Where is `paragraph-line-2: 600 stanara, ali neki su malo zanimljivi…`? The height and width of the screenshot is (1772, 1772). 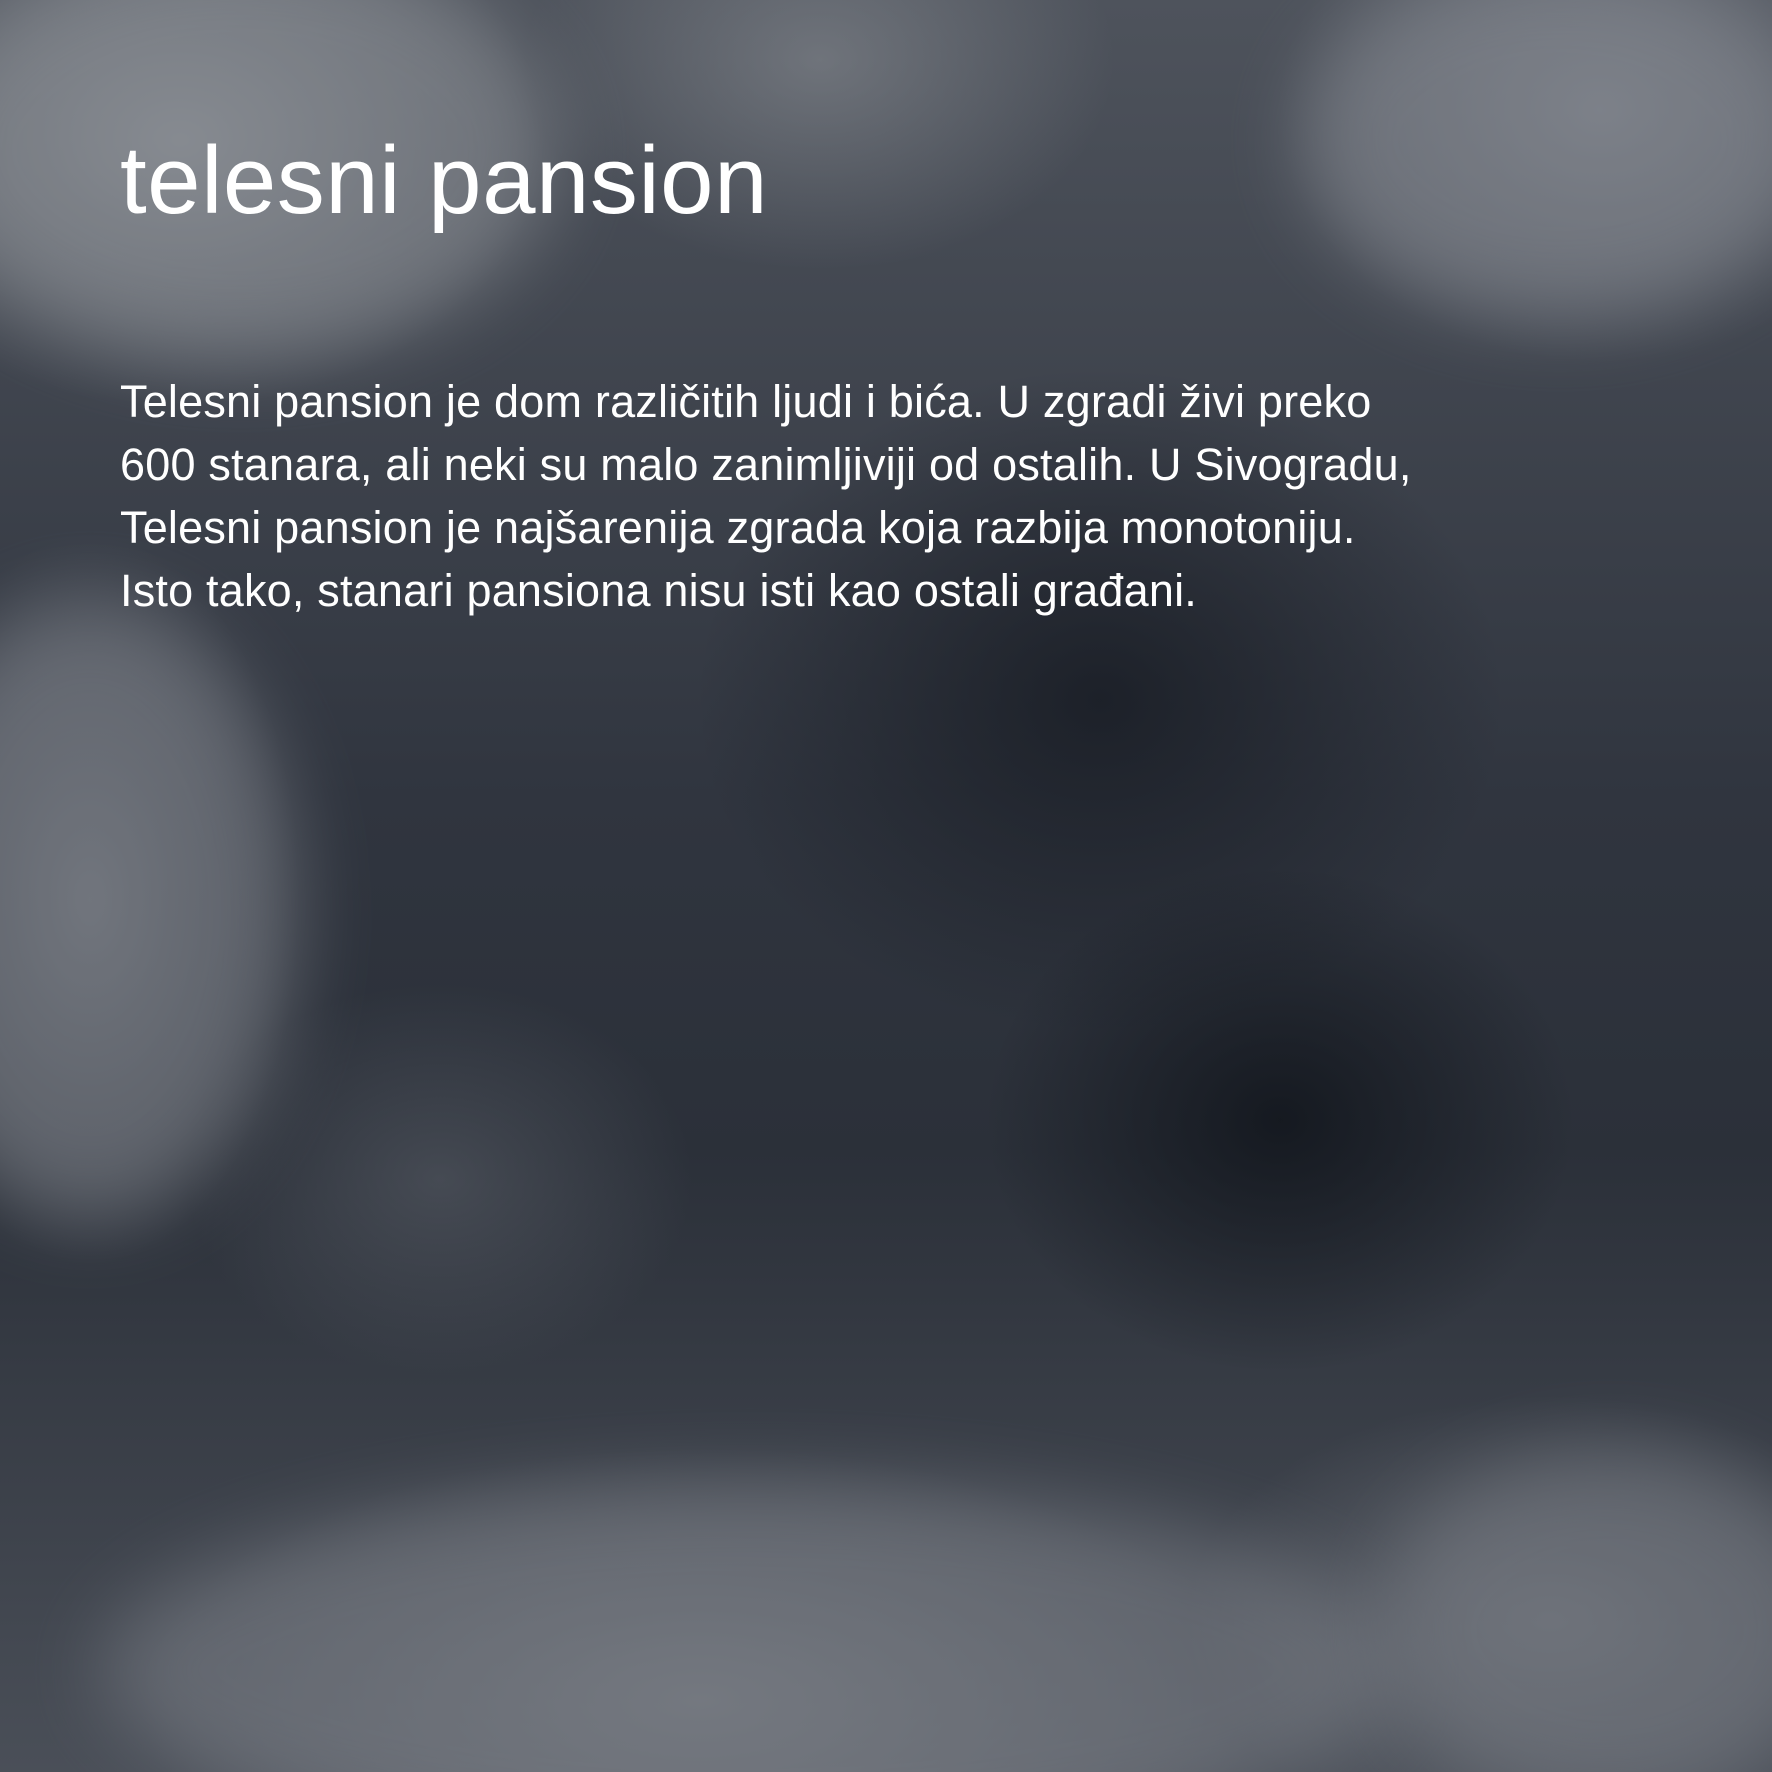 paragraph-line-2: 600 stanara, ali neki su malo zanimljivi… is located at coordinates (766, 464).